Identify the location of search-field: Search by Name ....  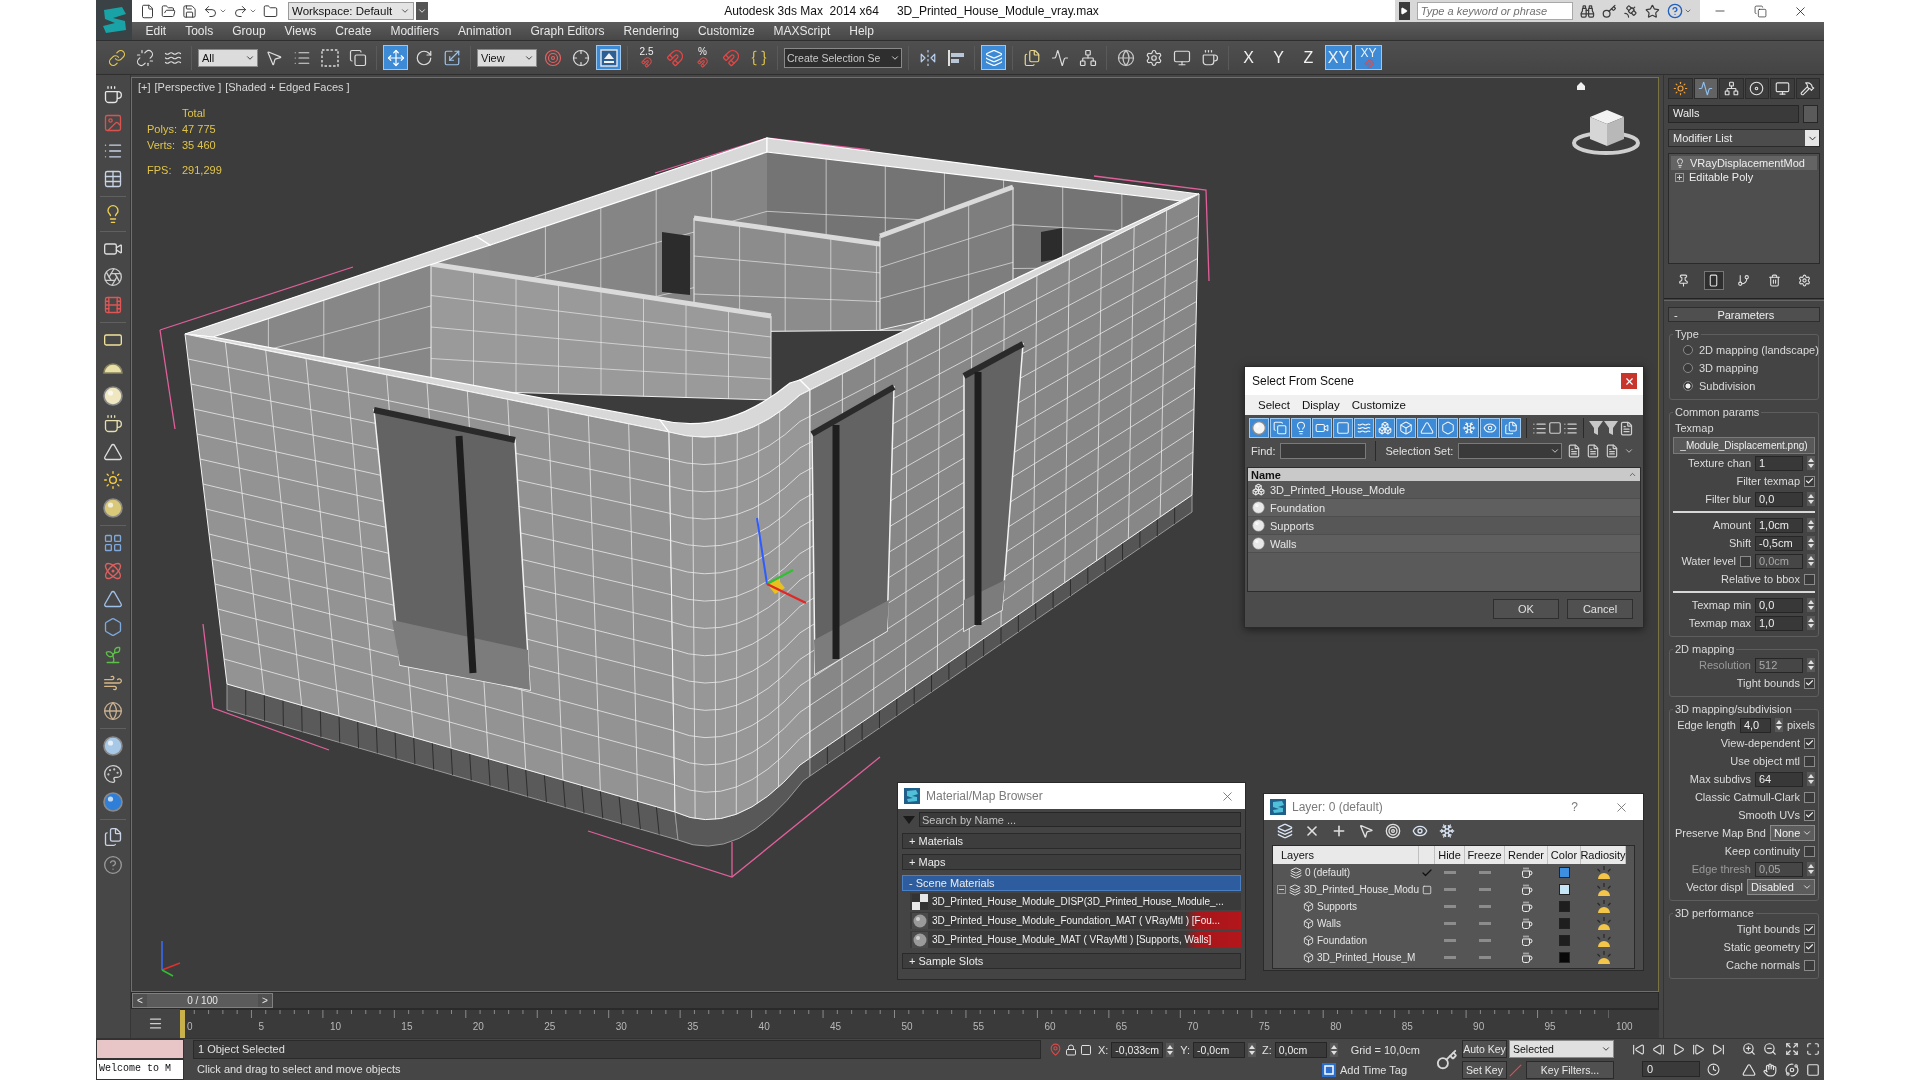
(1080, 819).